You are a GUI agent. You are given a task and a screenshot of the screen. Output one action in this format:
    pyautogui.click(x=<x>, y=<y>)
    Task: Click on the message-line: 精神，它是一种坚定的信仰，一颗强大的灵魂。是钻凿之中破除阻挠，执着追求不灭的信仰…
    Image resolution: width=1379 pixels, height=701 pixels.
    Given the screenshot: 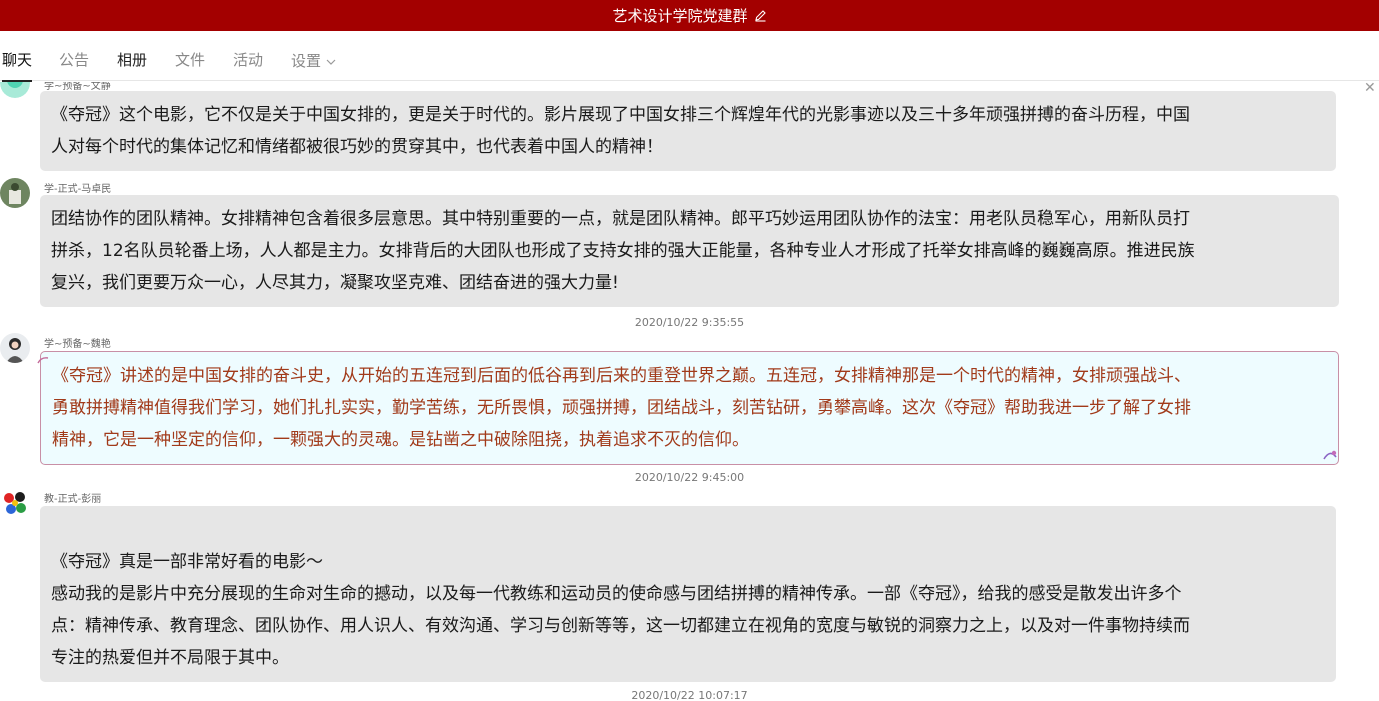 What is the action you would take?
    pyautogui.click(x=400, y=440)
    